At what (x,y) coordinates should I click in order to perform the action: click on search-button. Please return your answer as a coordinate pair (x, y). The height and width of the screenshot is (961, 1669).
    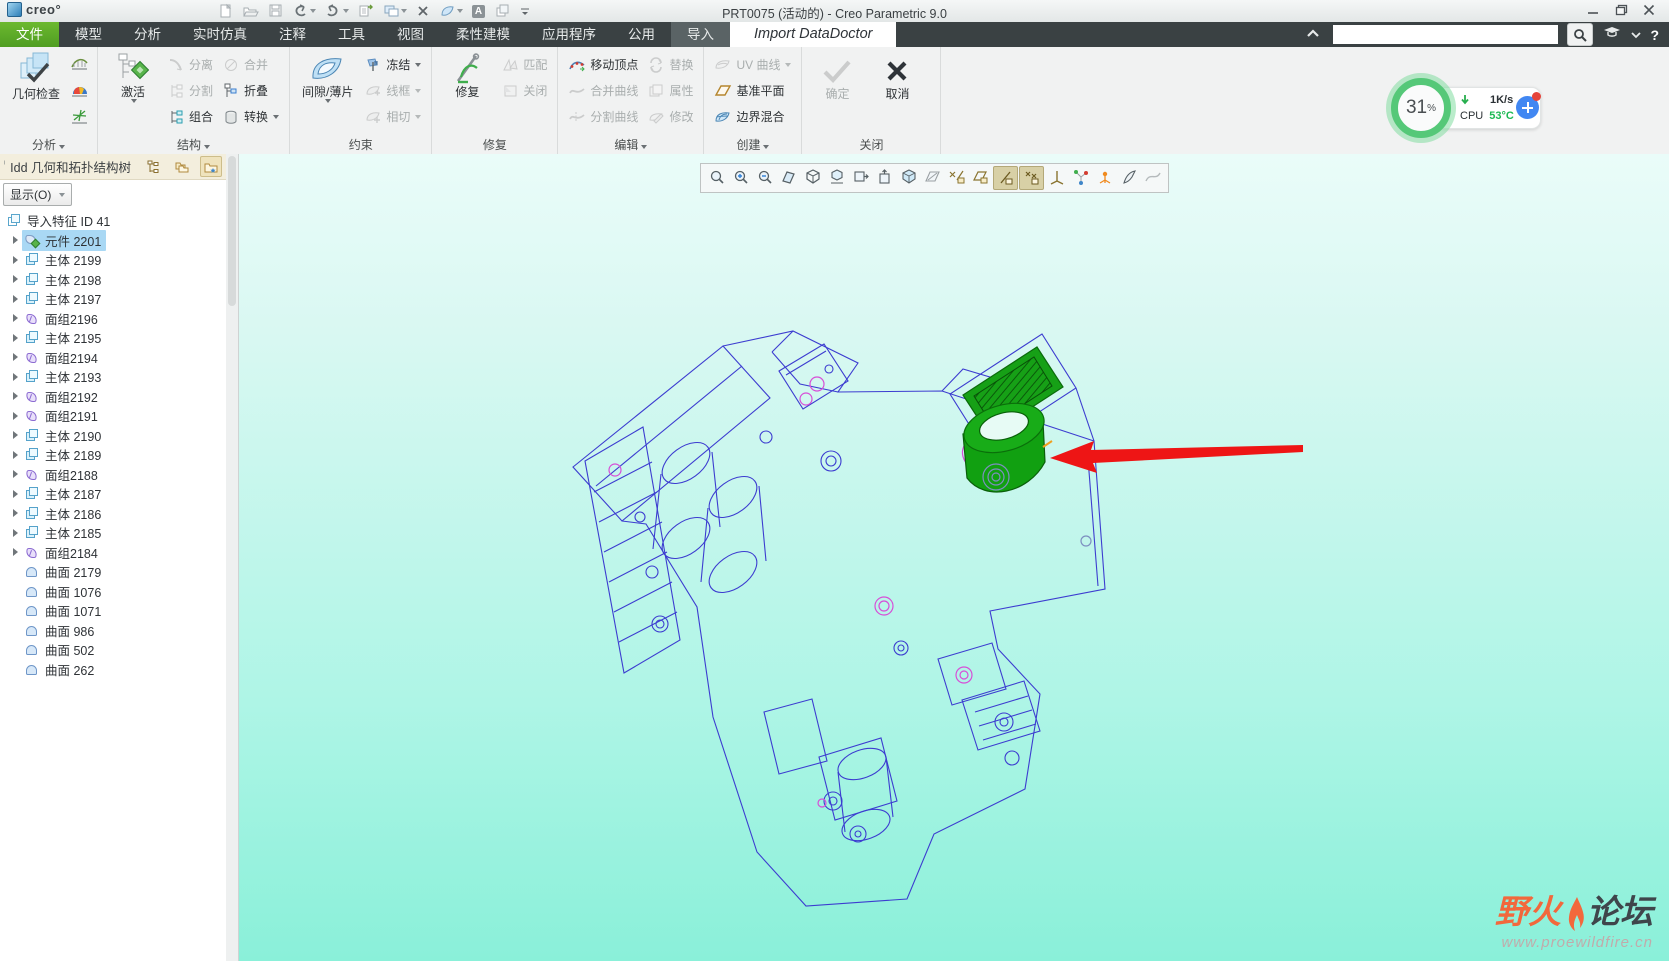
    Looking at the image, I should click on (1580, 34).